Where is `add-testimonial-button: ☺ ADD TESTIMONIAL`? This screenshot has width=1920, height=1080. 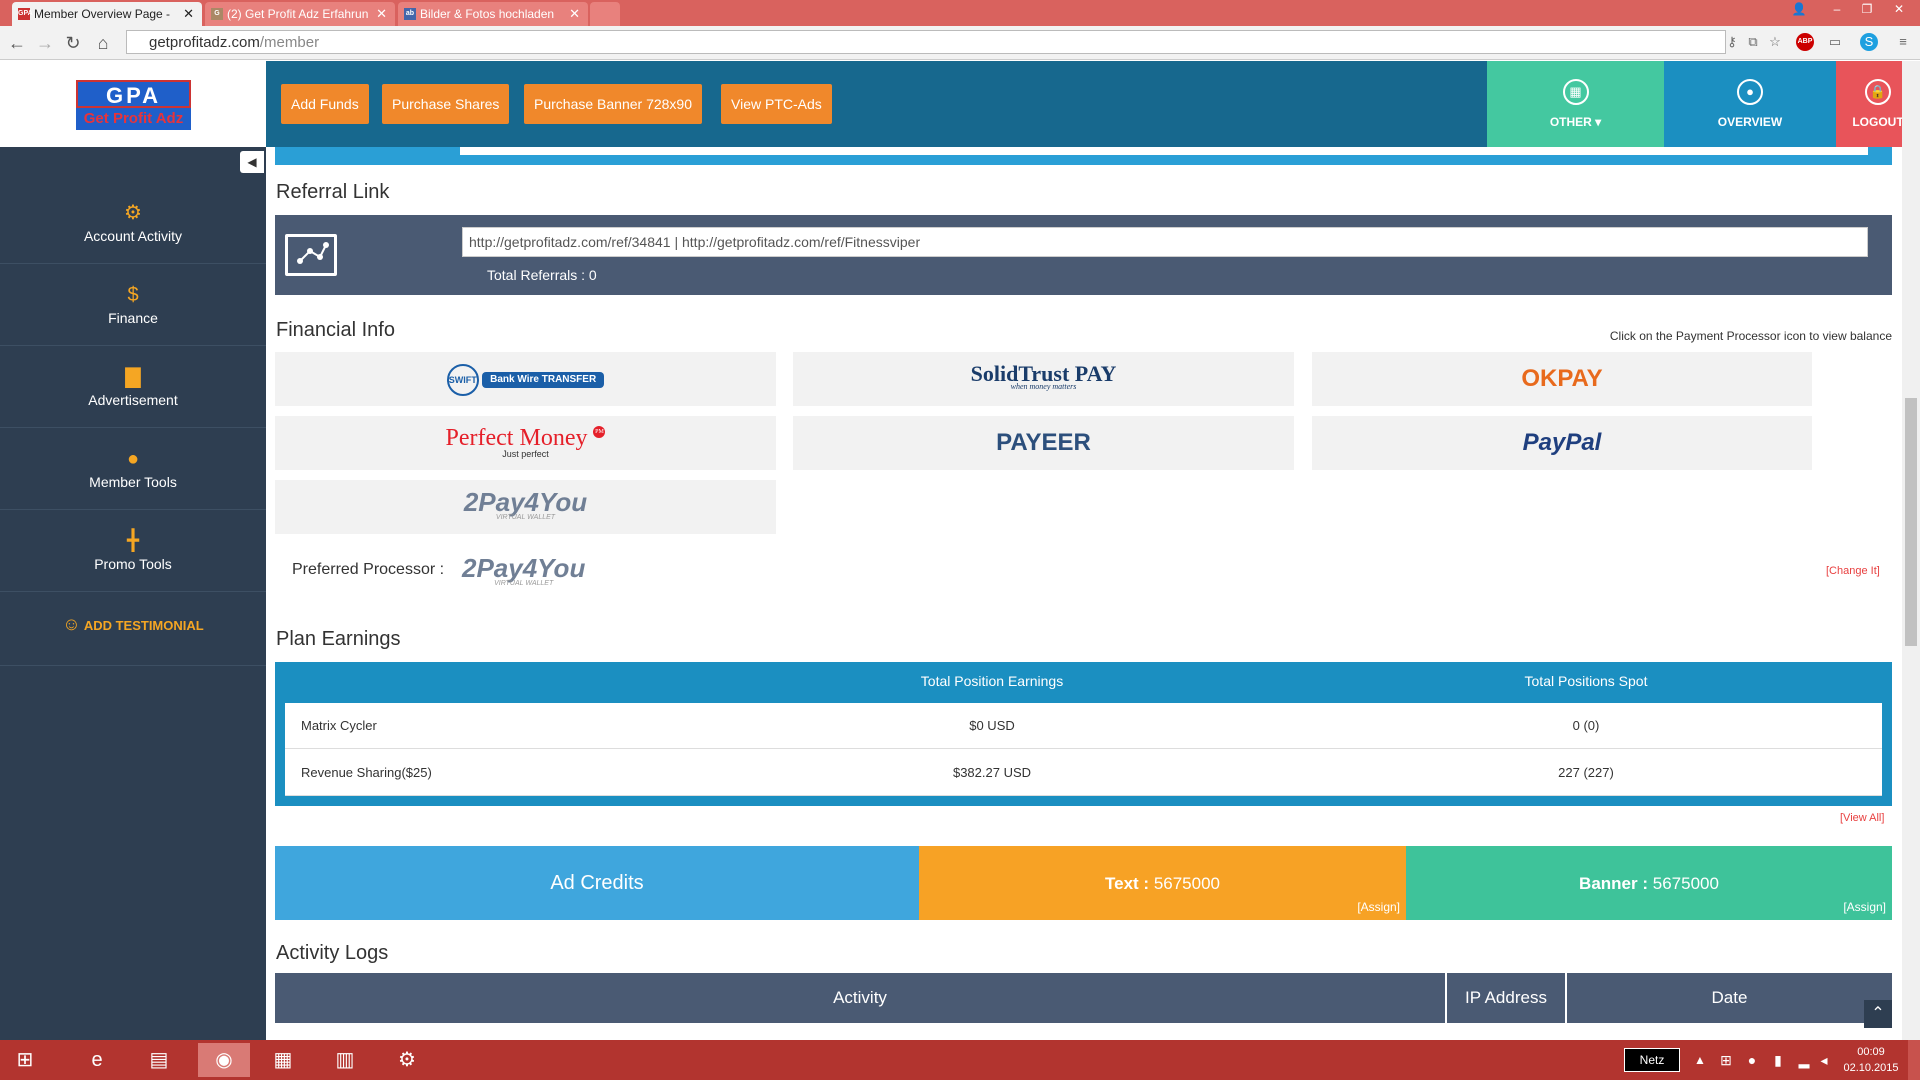
add-testimonial-button: ☺ ADD TESTIMONIAL is located at coordinates (133, 629).